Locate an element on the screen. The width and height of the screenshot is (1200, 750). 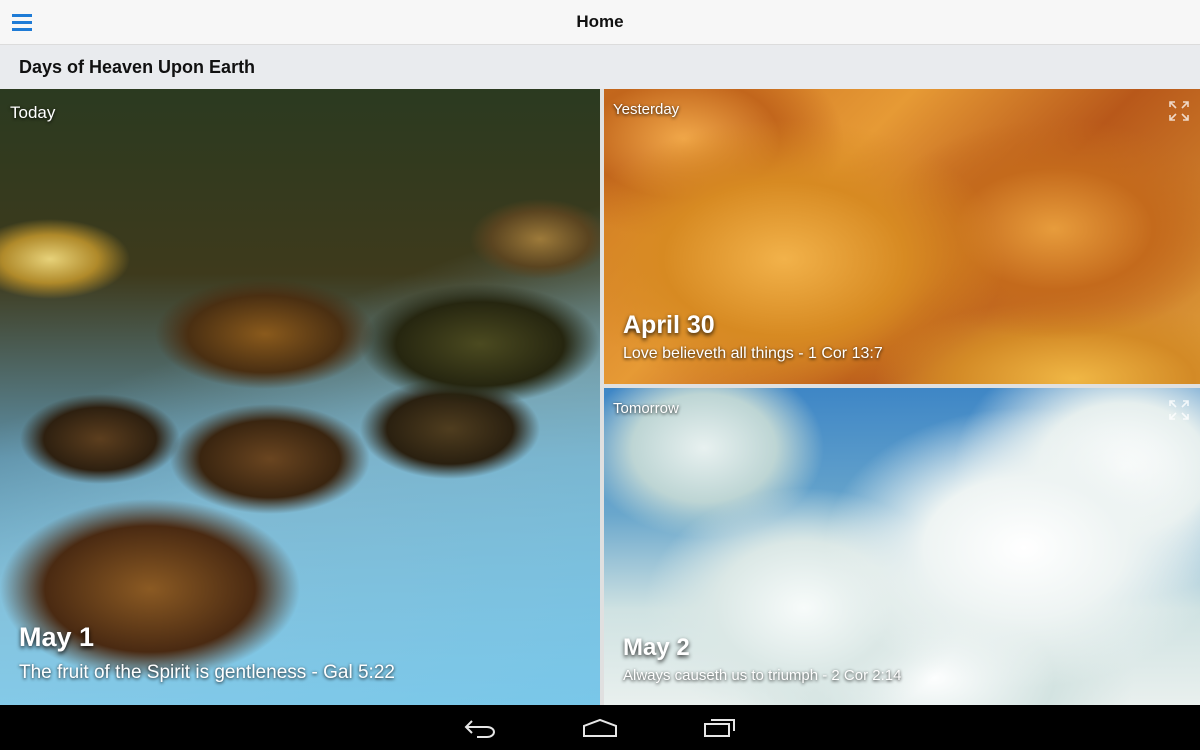
card-day-label: Today is located at coordinates (33, 112).